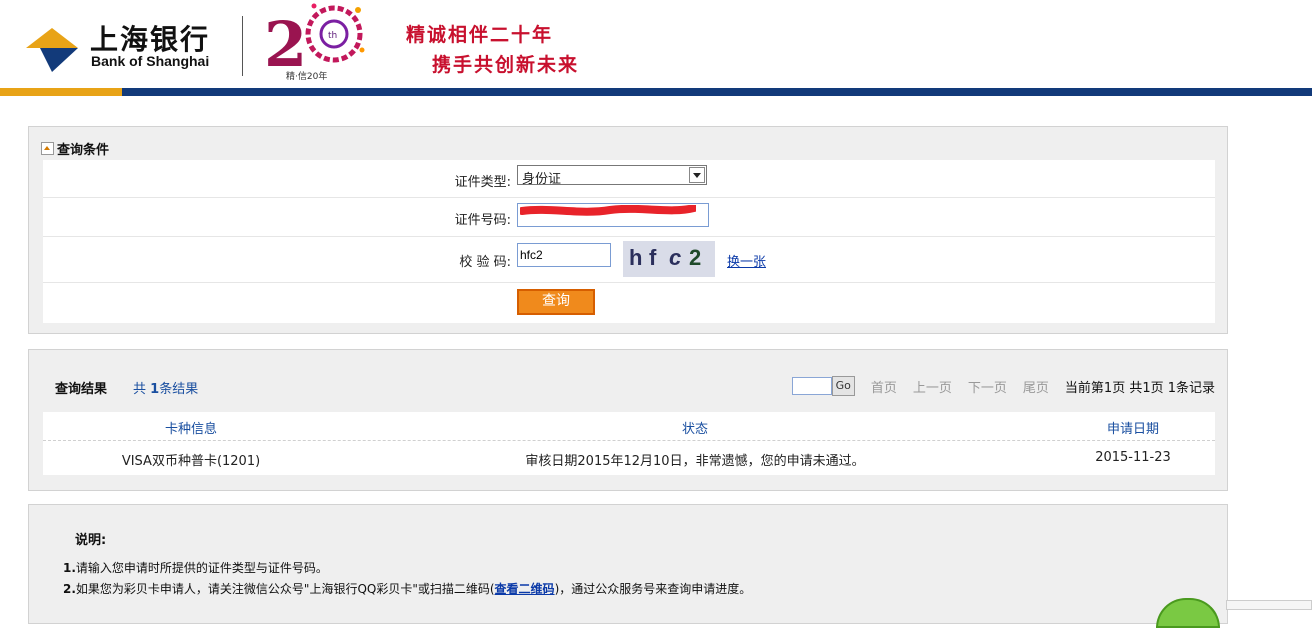 The height and width of the screenshot is (628, 1312). Describe the element at coordinates (190, 429) in the screenshot. I see `col-card-info: 卡种信息` at that location.